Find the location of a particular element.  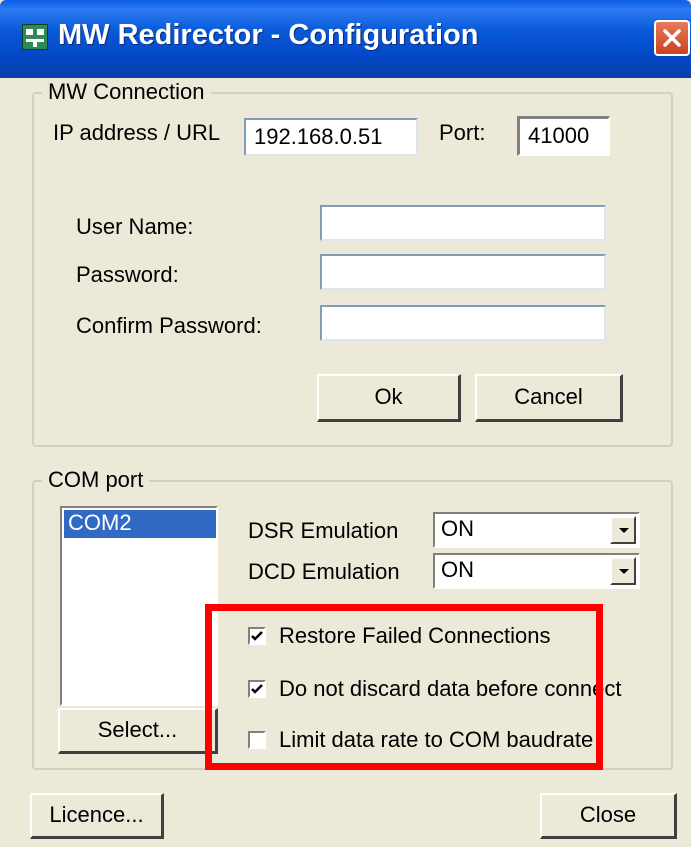

dcd-emulation-label: DCD Emulation is located at coordinates (324, 571).